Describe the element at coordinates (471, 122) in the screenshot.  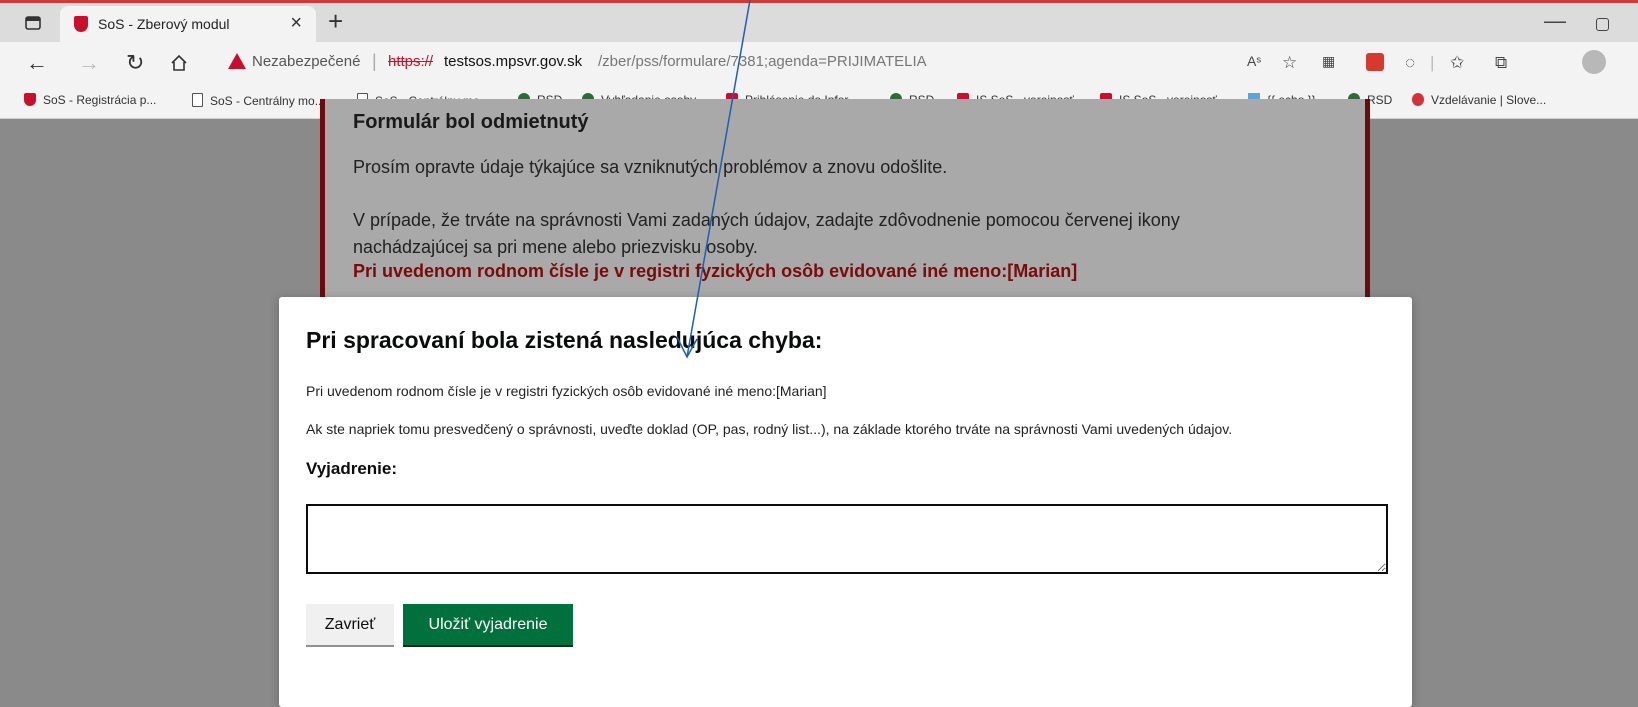
I see `alert-heading: Formulár bol odmietnutý` at that location.